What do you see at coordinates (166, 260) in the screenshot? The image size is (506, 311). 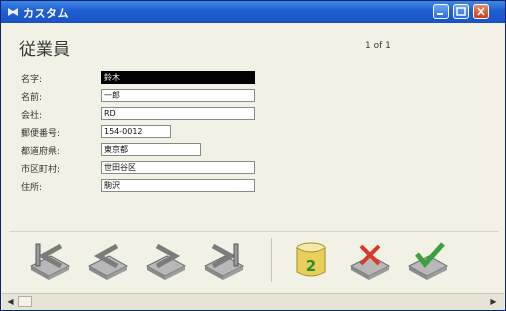 I see `next-record-icon` at bounding box center [166, 260].